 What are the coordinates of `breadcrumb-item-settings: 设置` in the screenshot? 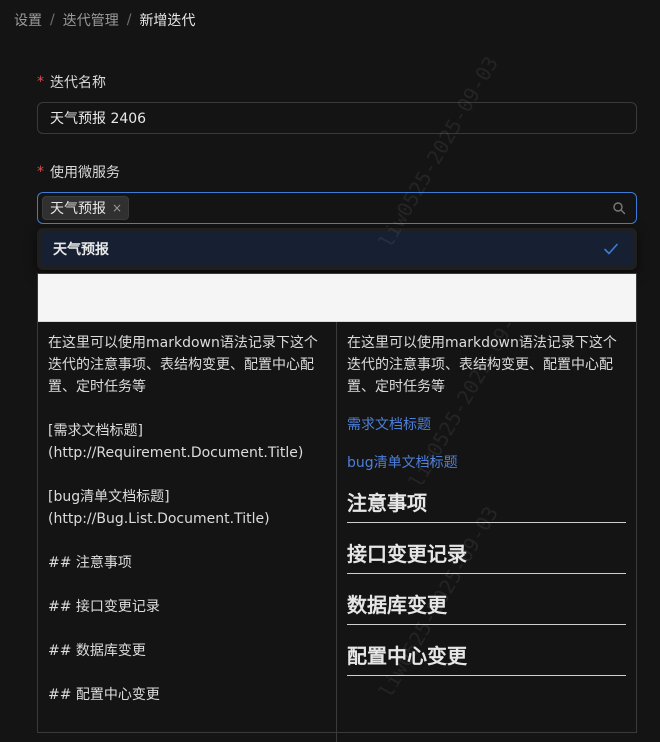 It's located at (28, 20).